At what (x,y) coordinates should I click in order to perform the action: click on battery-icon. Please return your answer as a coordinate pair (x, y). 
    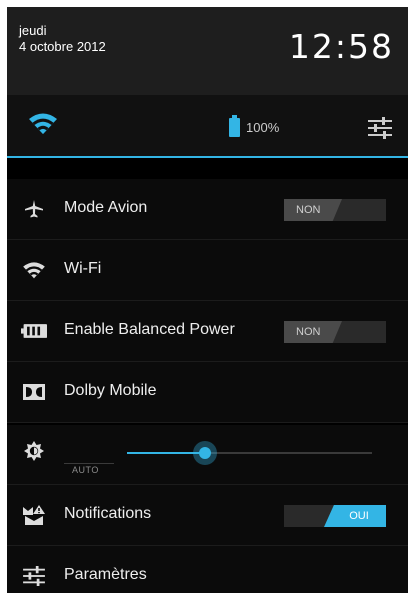
    Looking at the image, I should click on (234, 126).